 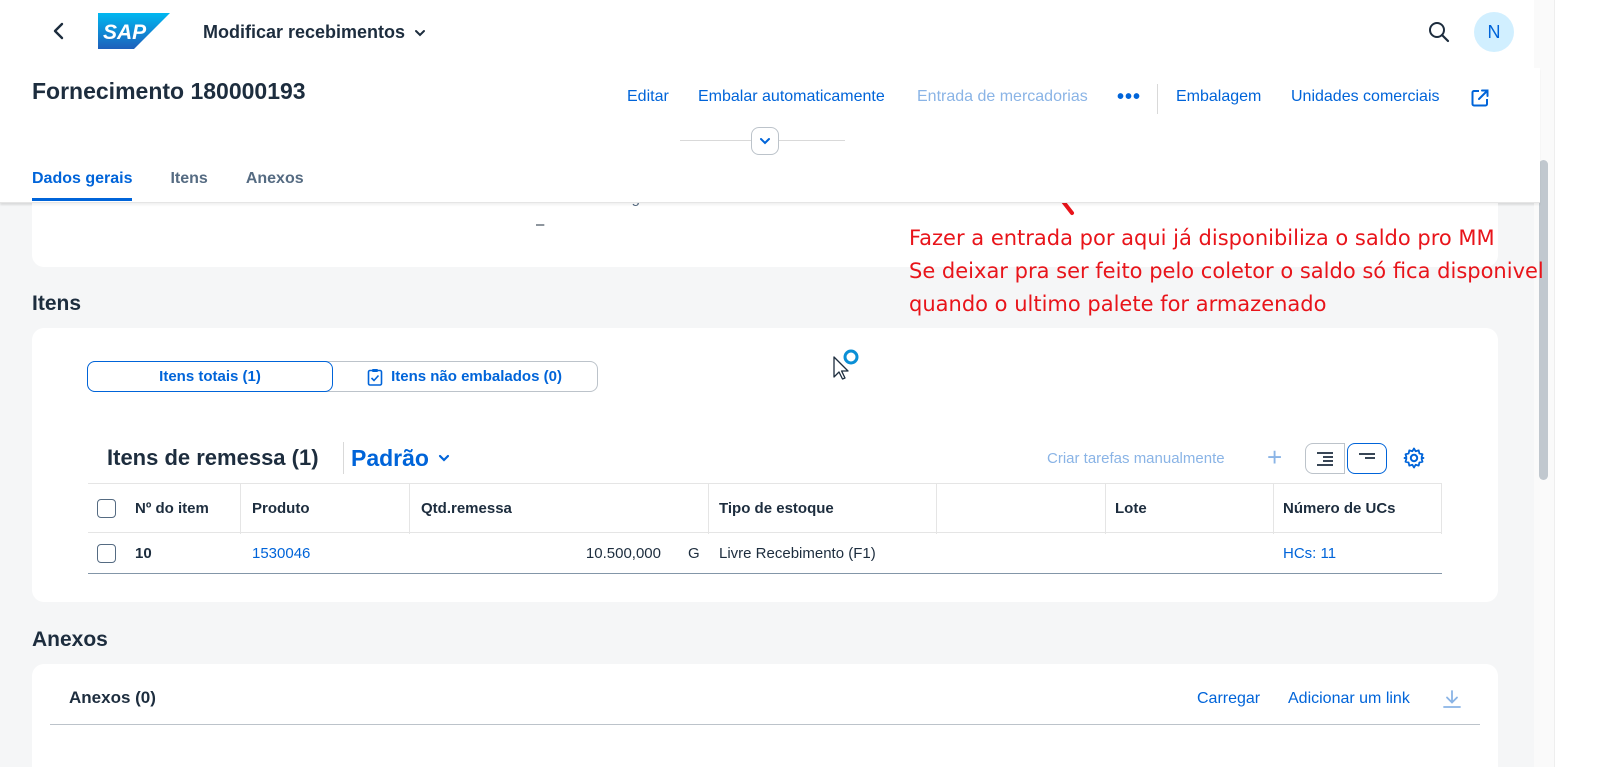 I want to click on collapse-header-button, so click(x=765, y=141).